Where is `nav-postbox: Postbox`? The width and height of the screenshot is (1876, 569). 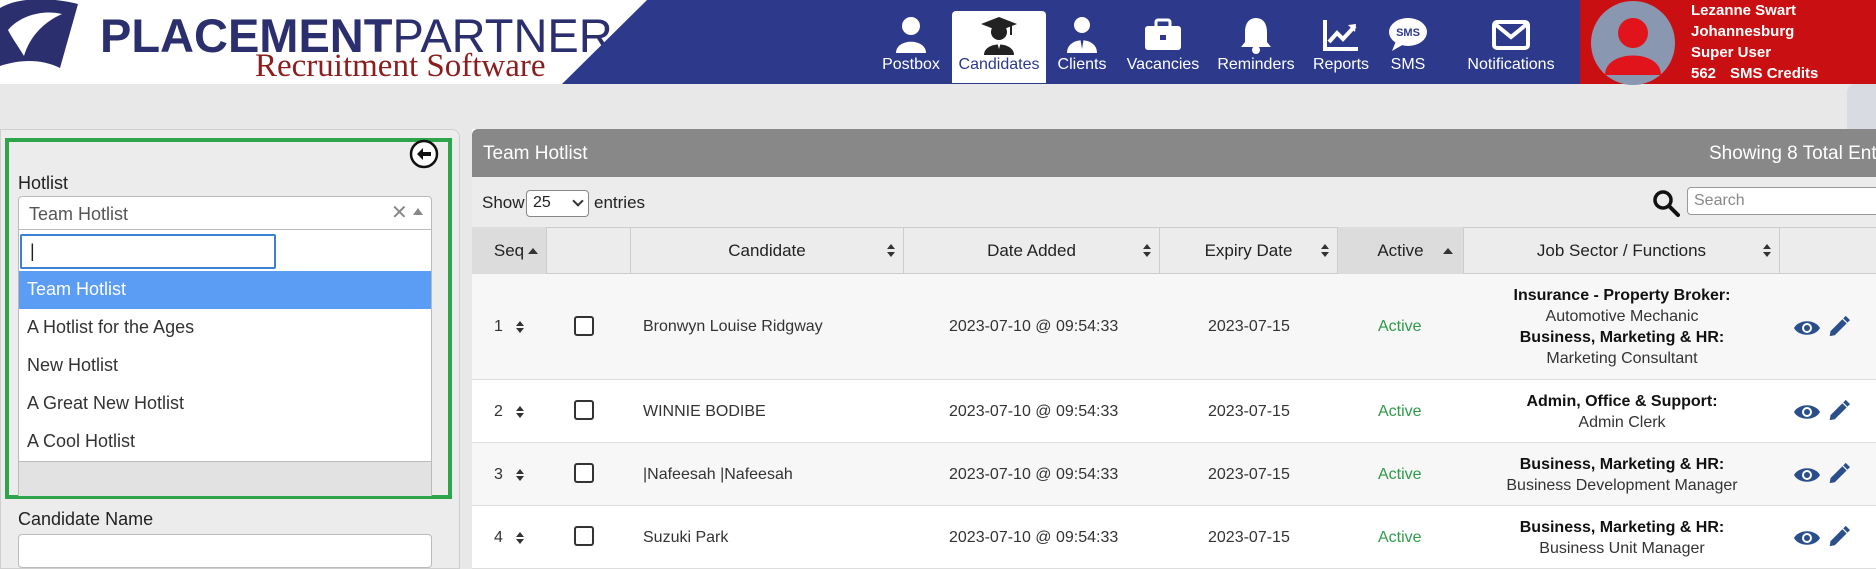
nav-postbox: Postbox is located at coordinates (911, 47).